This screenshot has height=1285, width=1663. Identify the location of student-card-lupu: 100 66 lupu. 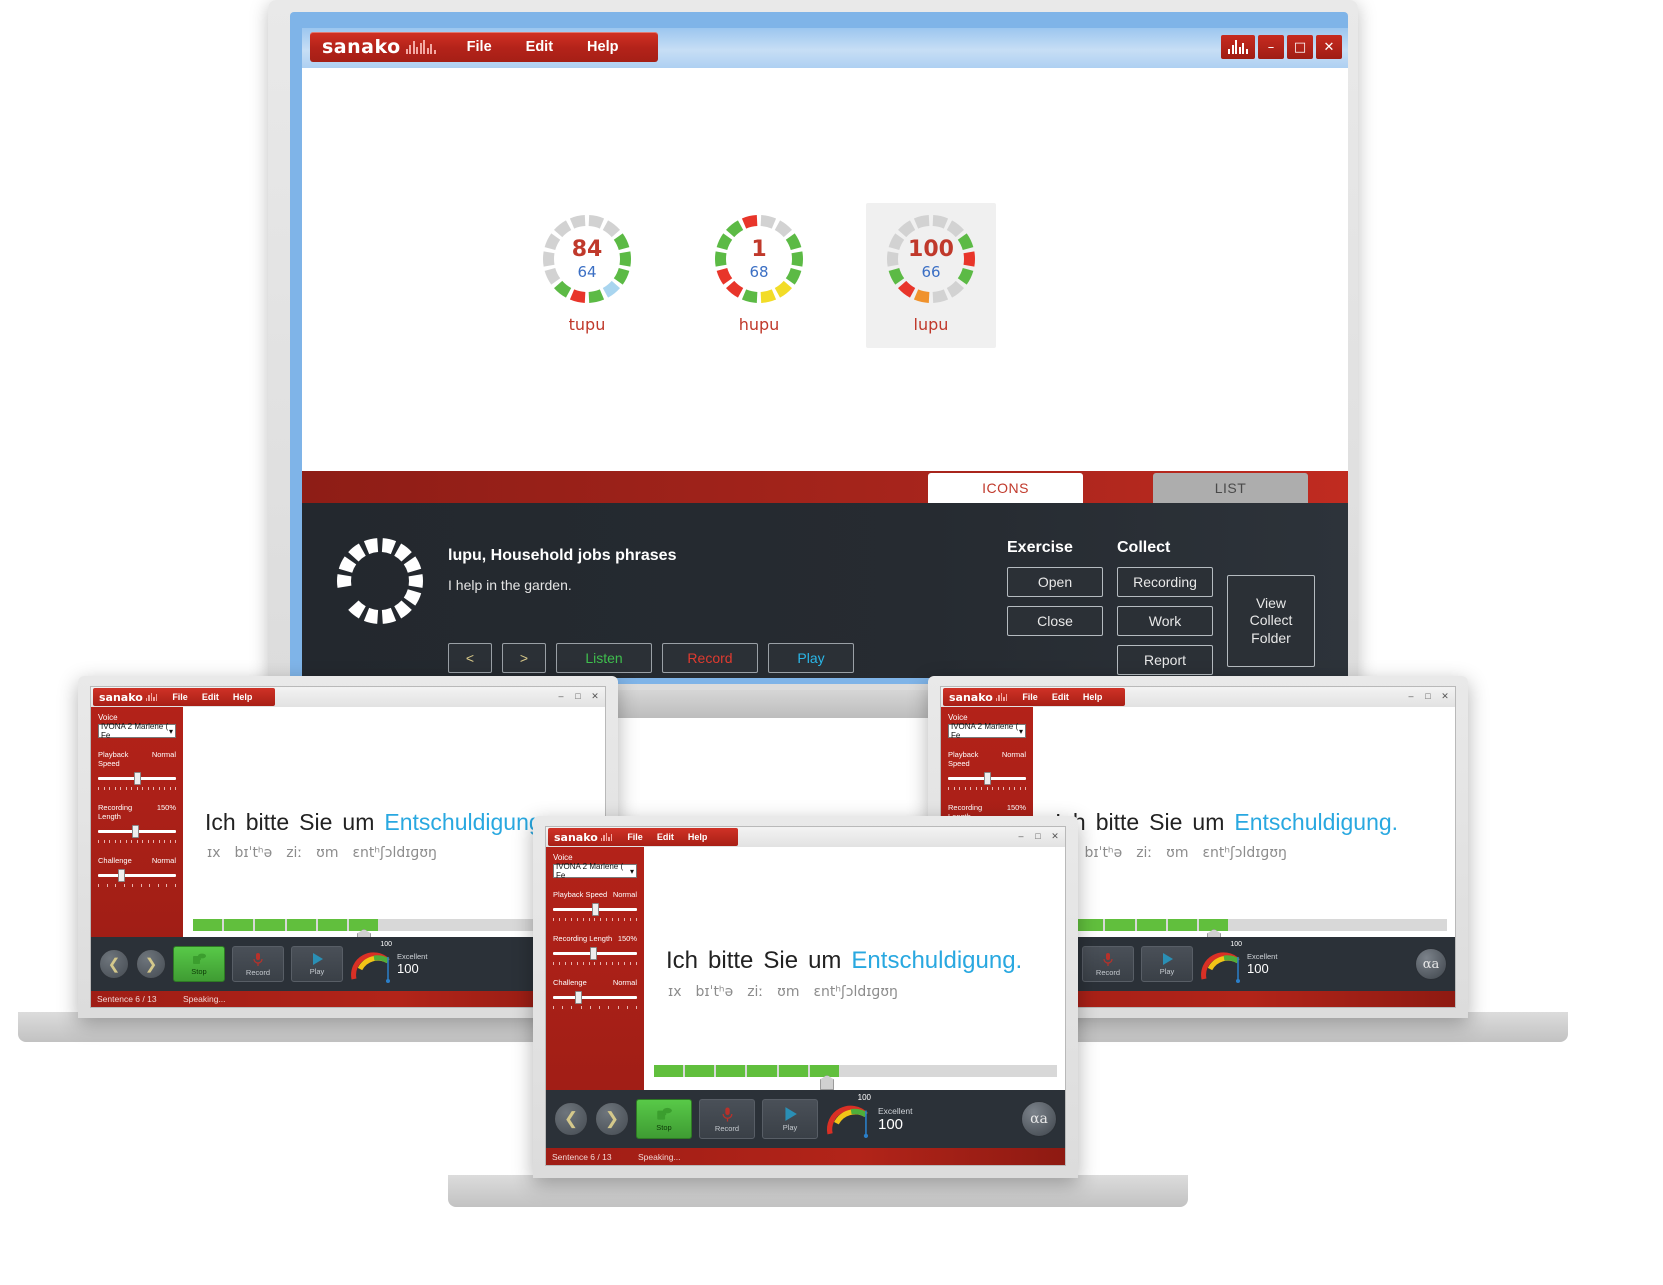
(931, 275).